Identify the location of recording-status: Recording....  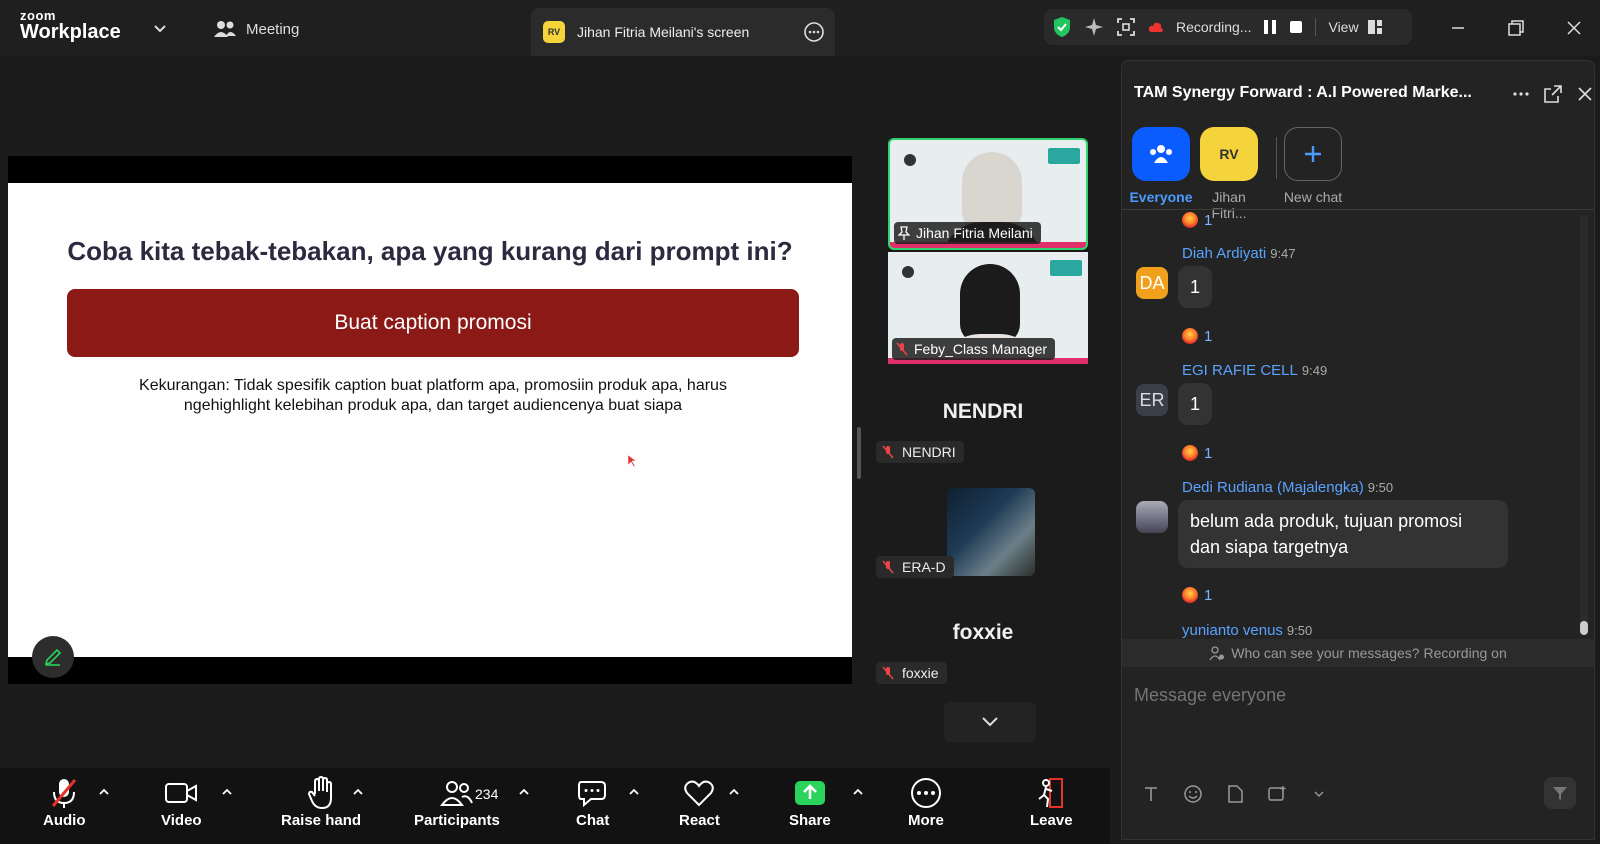
(1214, 27).